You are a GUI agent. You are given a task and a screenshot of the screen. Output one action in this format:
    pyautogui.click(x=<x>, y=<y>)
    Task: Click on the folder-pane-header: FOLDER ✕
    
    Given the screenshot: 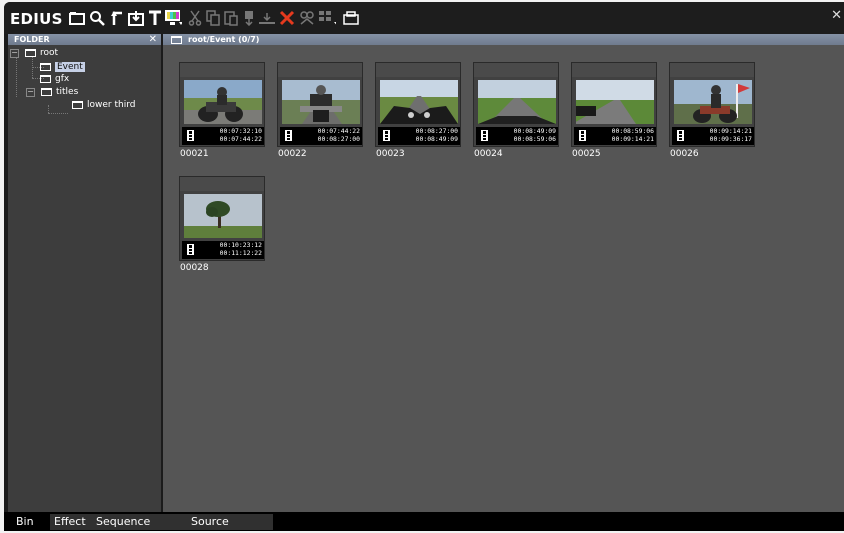 What is the action you would take?
    pyautogui.click(x=84, y=39)
    